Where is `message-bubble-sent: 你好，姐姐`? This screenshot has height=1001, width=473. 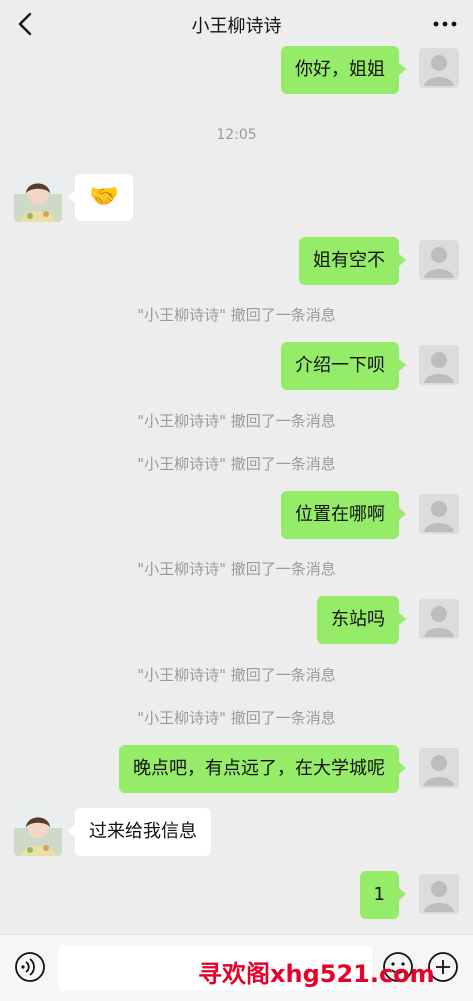
message-bubble-sent: 你好，姐姐 is located at coordinates (343, 70).